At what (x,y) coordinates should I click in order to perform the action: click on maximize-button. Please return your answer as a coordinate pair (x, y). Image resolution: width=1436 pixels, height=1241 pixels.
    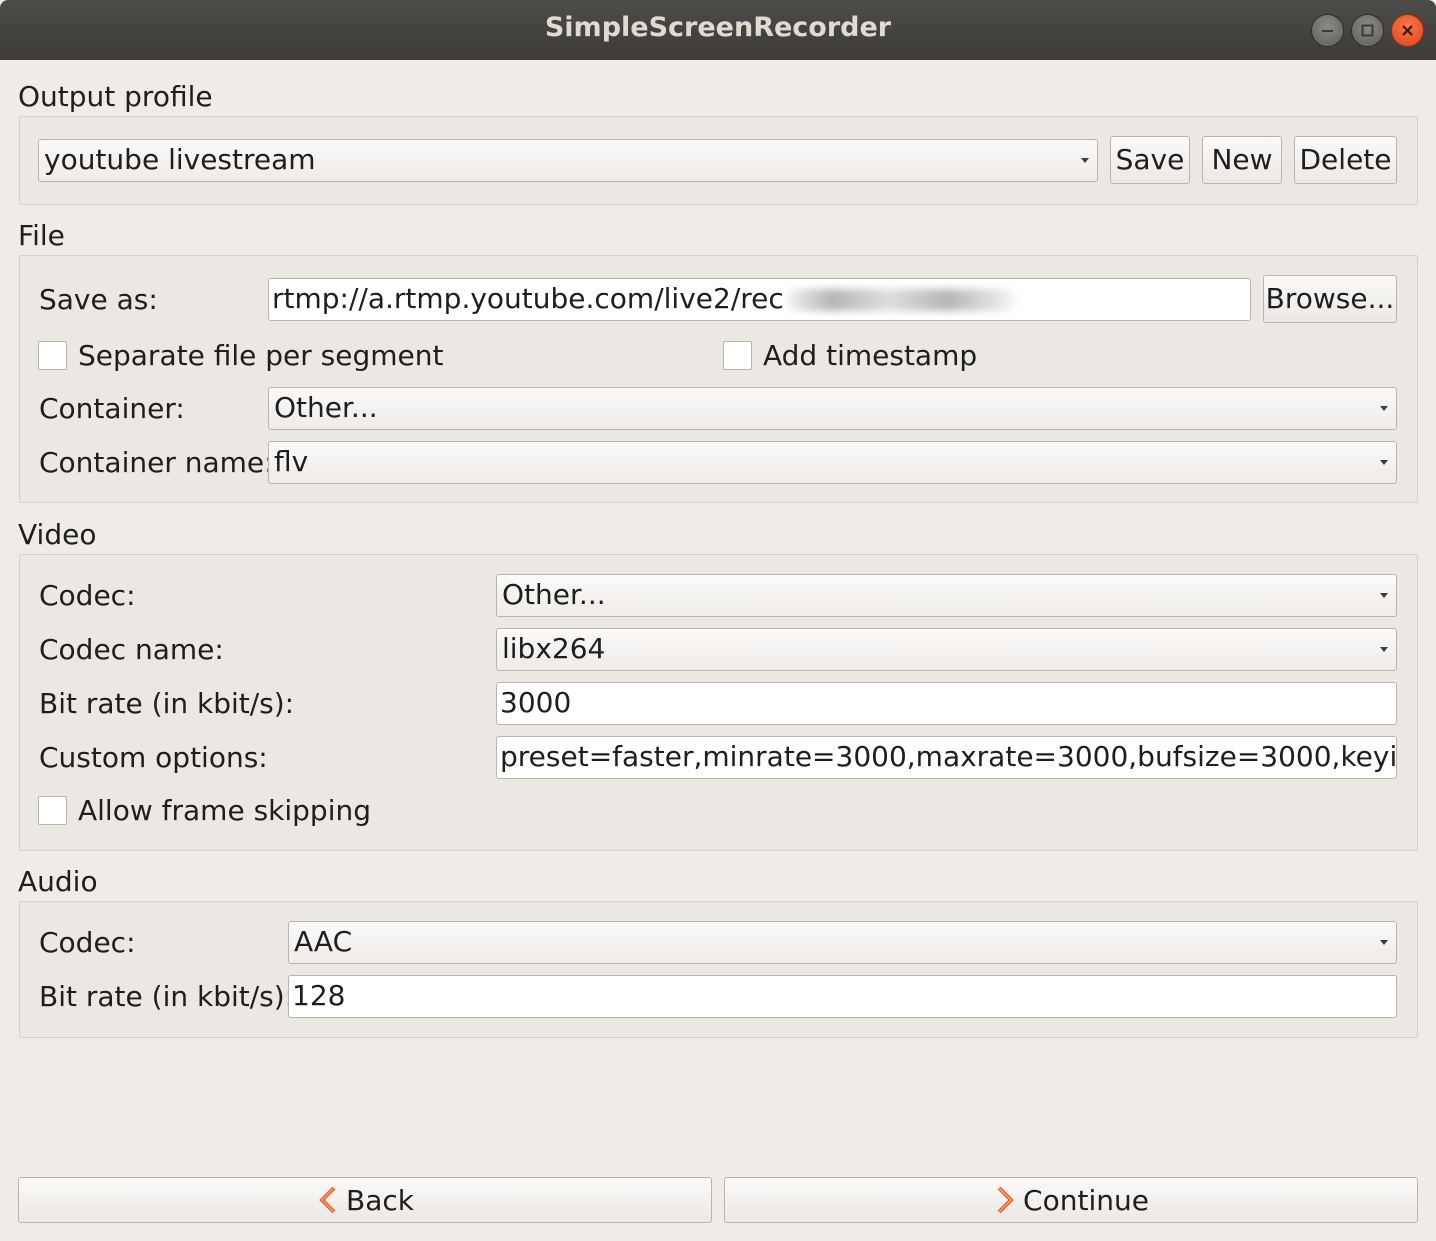
    Looking at the image, I should click on (1367, 30).